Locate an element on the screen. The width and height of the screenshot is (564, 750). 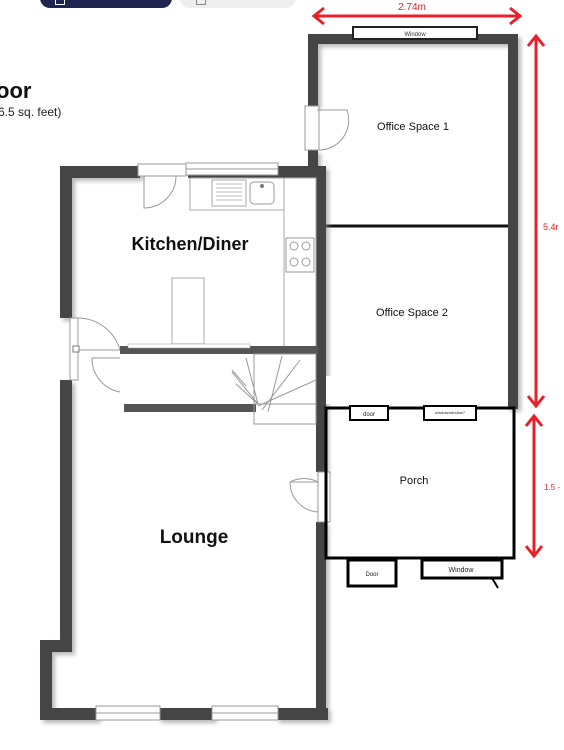
room-label-kitchen: Kitchen/Diner is located at coordinates (189, 244).